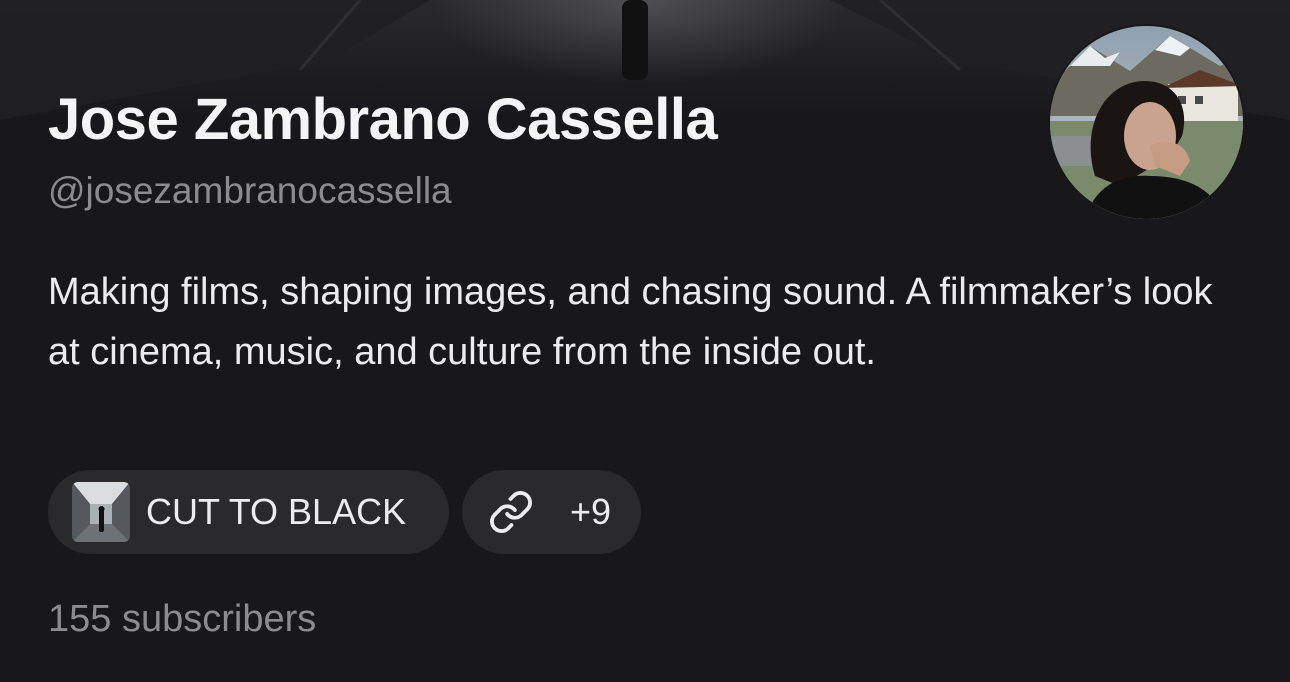 Image resolution: width=1290 pixels, height=682 pixels. I want to click on link-icon, so click(511, 512).